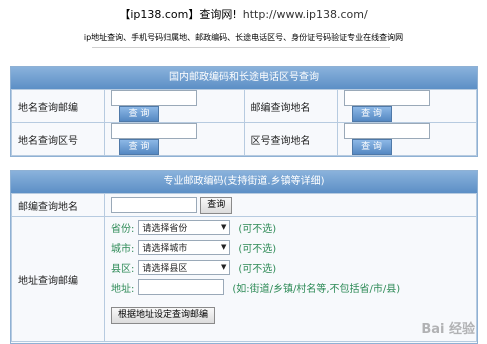 Image resolution: width=487 pixels, height=344 pixels. I want to click on address-row: 地址: (如:街道/乡镇/村名等,不包括省/市/县), so click(290, 287).